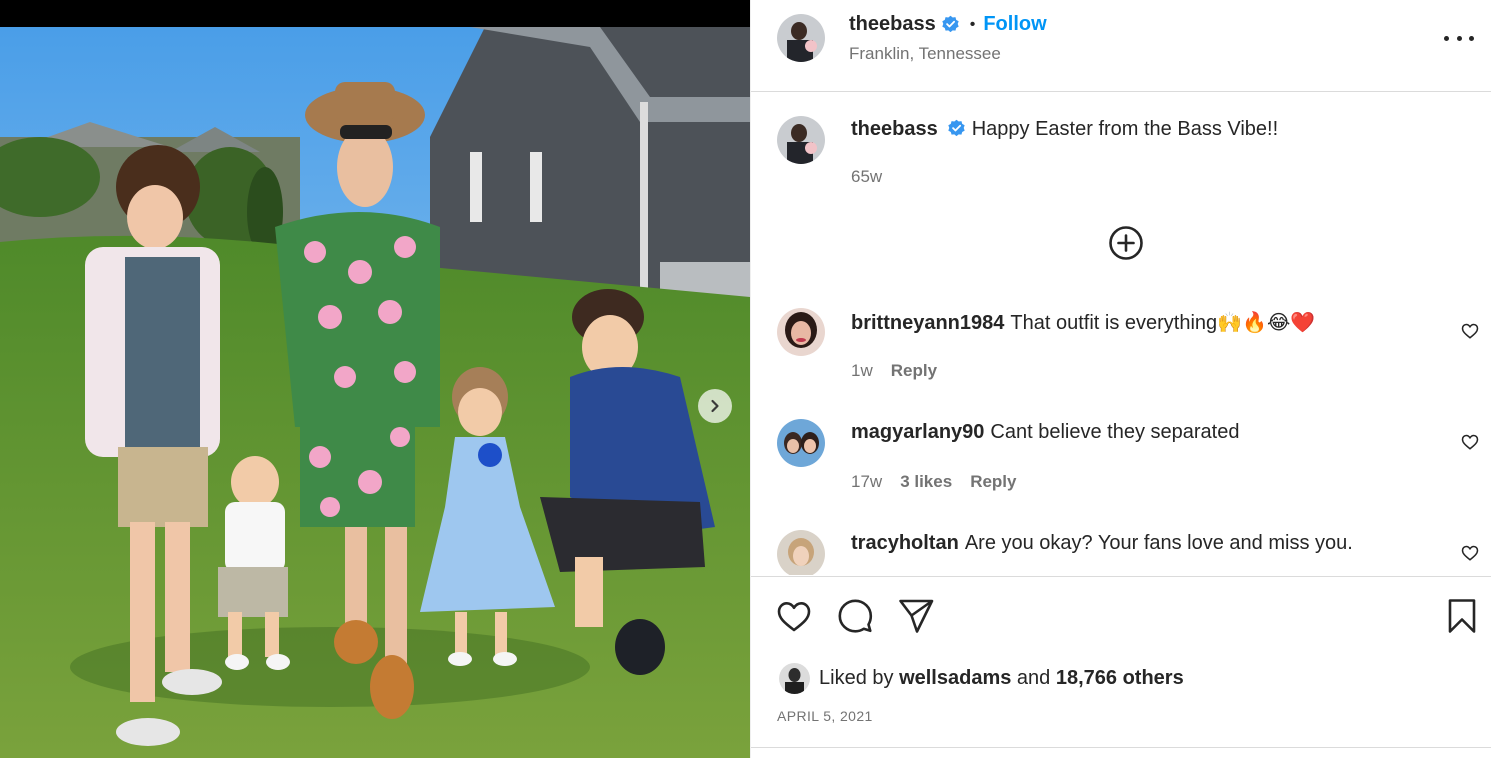 The height and width of the screenshot is (758, 1491). Describe the element at coordinates (916, 616) in the screenshot. I see `share-icon` at that location.